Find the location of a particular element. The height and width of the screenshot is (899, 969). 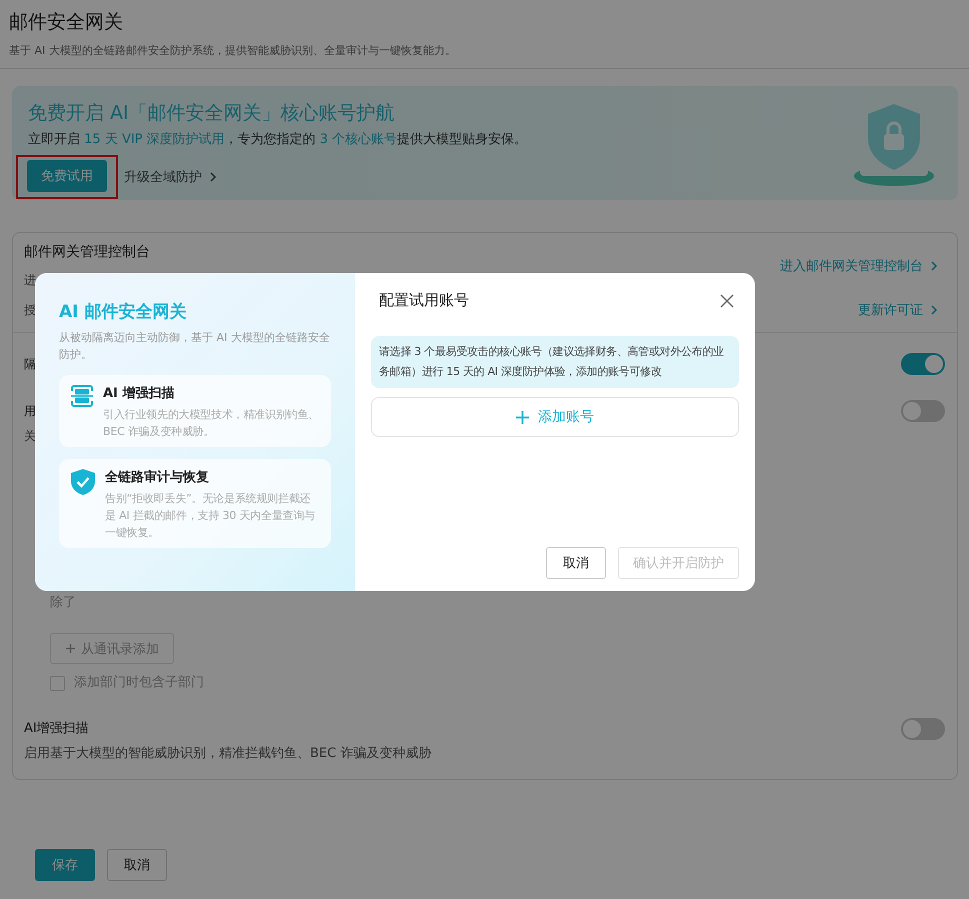

setting-label: AI增强扫描 is located at coordinates (57, 729).